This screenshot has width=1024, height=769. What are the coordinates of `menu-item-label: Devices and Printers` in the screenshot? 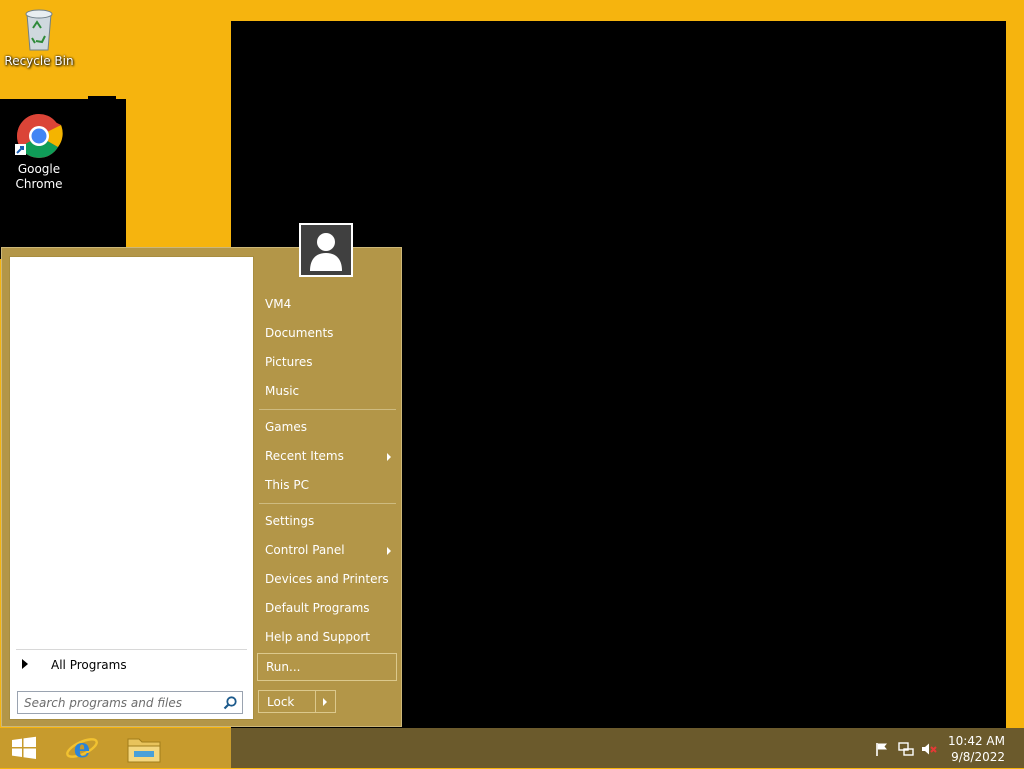 It's located at (327, 579).